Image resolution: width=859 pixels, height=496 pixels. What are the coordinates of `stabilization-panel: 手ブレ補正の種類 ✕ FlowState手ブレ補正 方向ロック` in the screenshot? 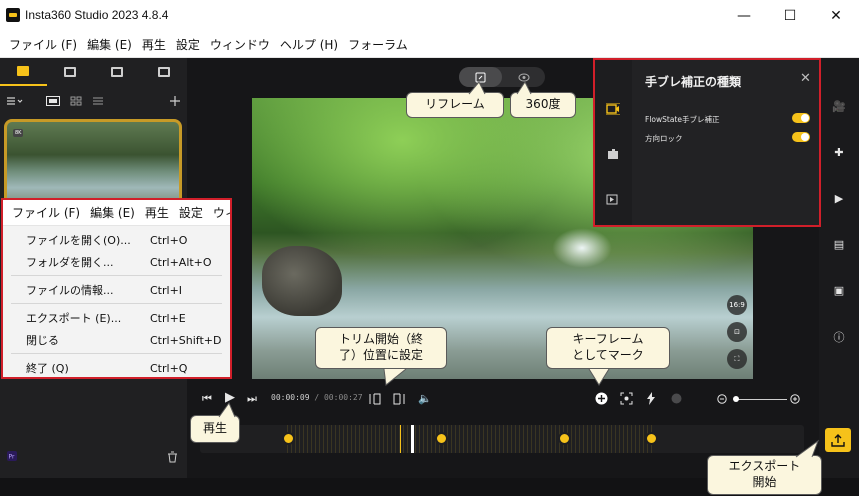 It's located at (707, 142).